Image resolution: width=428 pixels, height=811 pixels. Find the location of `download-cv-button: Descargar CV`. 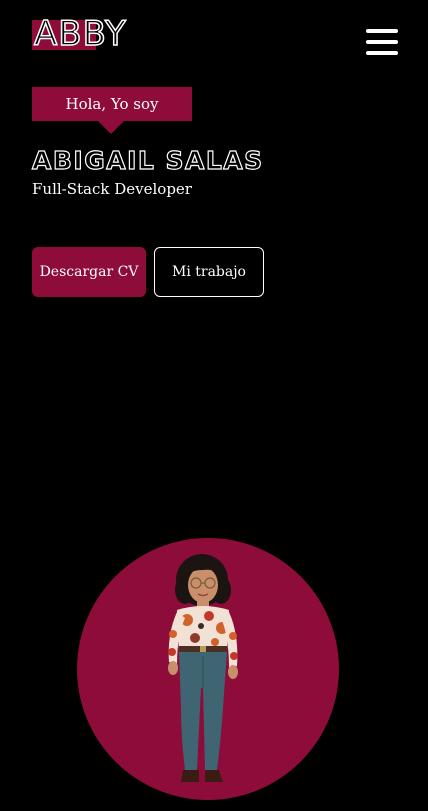

download-cv-button: Descargar CV is located at coordinates (89, 272).